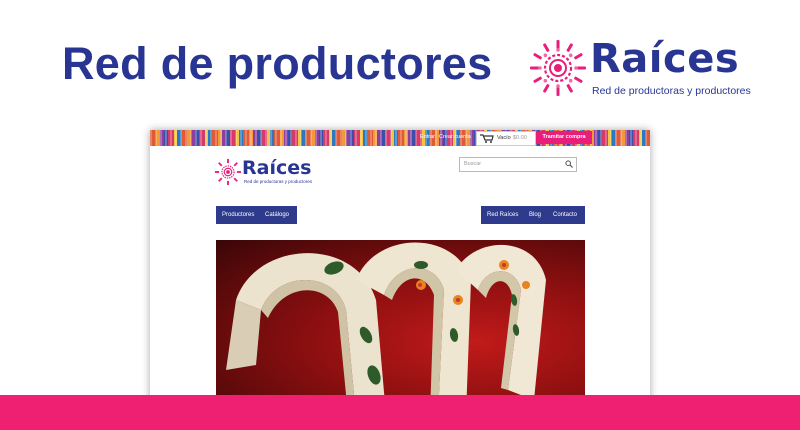  What do you see at coordinates (455, 137) in the screenshot?
I see `create-account-link: Crear cuenta` at bounding box center [455, 137].